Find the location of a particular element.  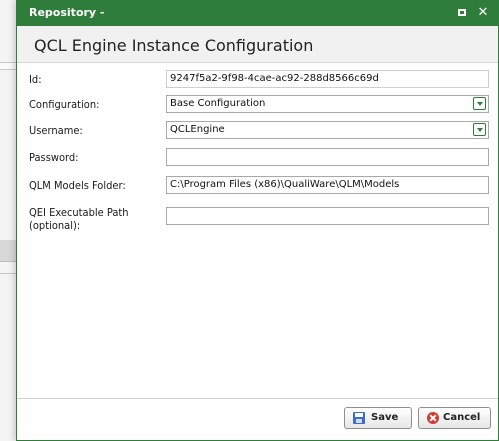

page-title: QCL Engine Instance Configuration is located at coordinates (174, 45).